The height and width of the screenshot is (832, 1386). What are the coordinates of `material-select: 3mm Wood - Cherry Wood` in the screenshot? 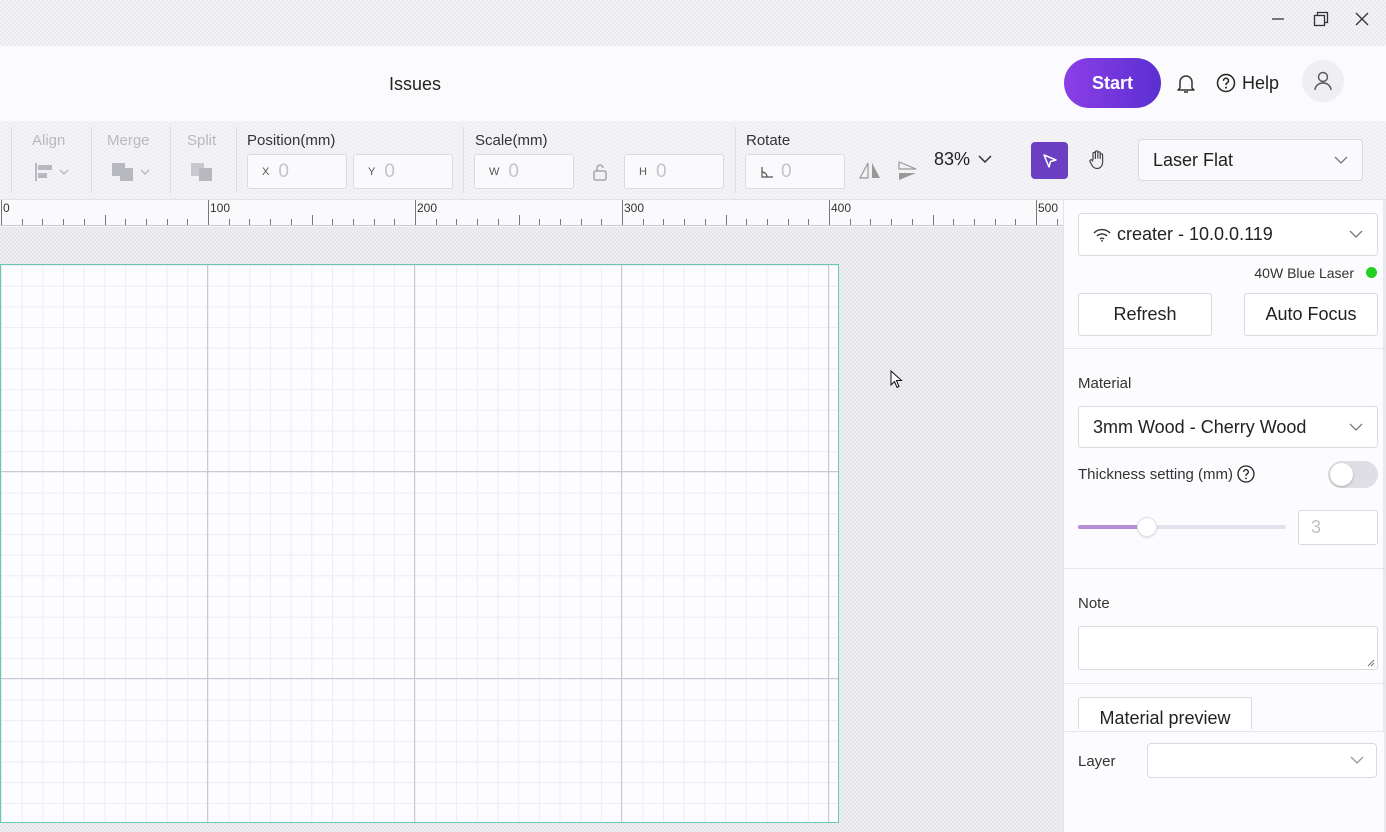 It's located at (1228, 427).